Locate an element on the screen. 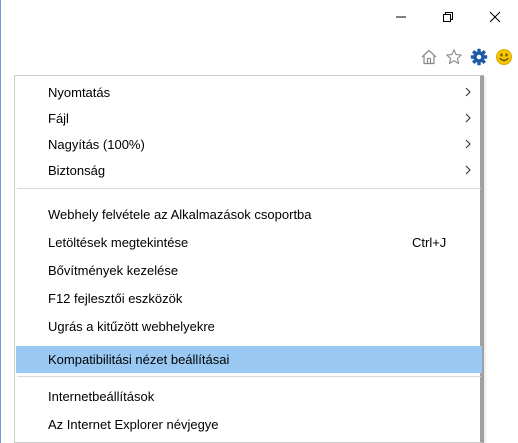 This screenshot has height=443, width=518. favorites-button is located at coordinates (453, 57).